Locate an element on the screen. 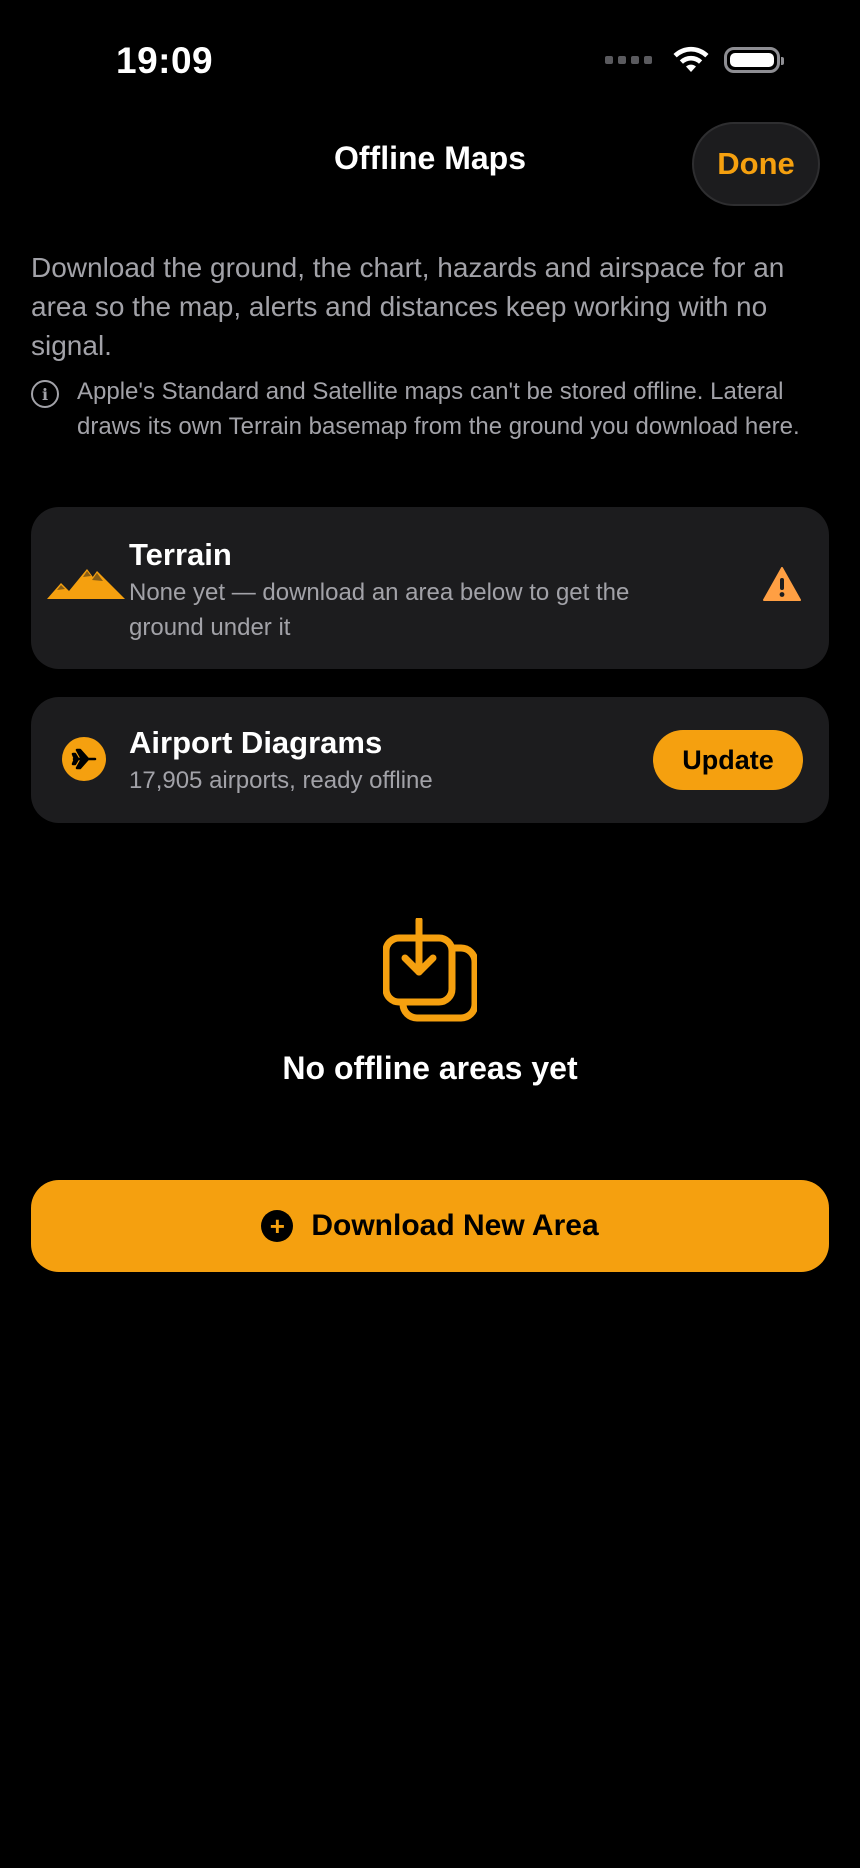  status-time: 19:09 is located at coordinates (165, 60).